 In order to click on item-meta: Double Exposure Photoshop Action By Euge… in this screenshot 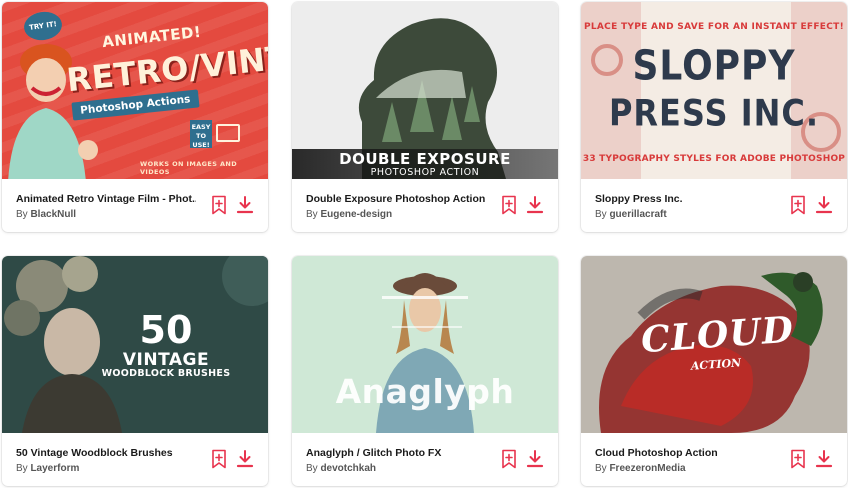, I will do `click(425, 205)`.